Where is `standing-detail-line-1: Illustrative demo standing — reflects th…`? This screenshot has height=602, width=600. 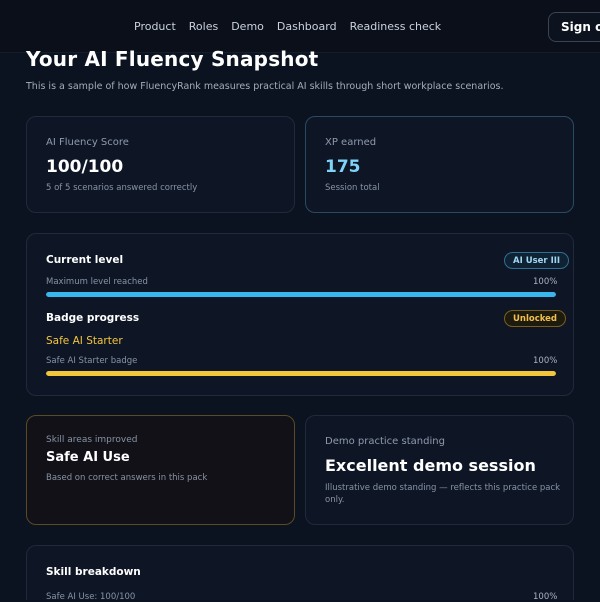 standing-detail-line-1: Illustrative demo standing — reflects th… is located at coordinates (443, 488).